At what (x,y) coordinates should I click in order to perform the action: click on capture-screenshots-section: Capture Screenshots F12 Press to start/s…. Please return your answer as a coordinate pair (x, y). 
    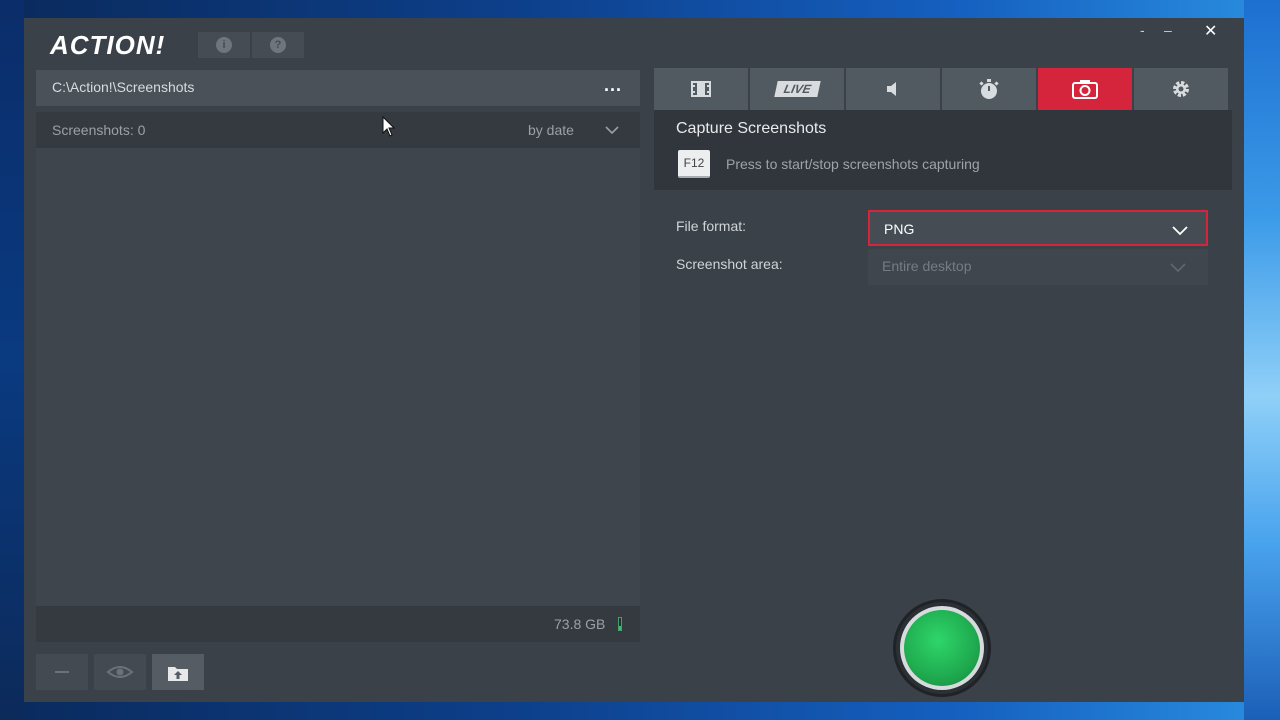
    Looking at the image, I should click on (943, 150).